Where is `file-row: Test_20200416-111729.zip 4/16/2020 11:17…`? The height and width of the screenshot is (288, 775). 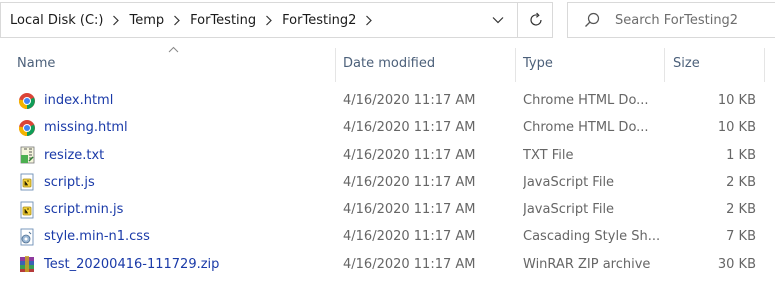 file-row: Test_20200416-111729.zip 4/16/2020 11:17… is located at coordinates (387, 264).